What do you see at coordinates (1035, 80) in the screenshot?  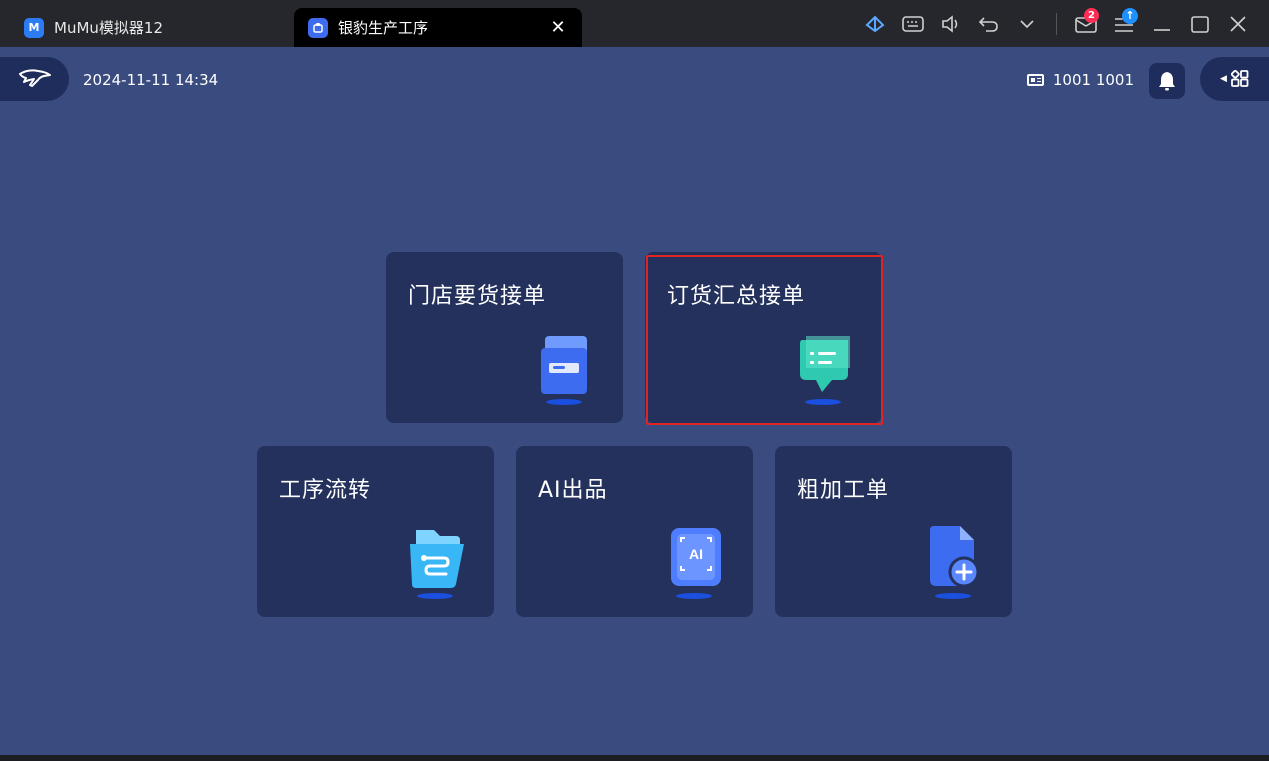 I see `id-card-icon` at bounding box center [1035, 80].